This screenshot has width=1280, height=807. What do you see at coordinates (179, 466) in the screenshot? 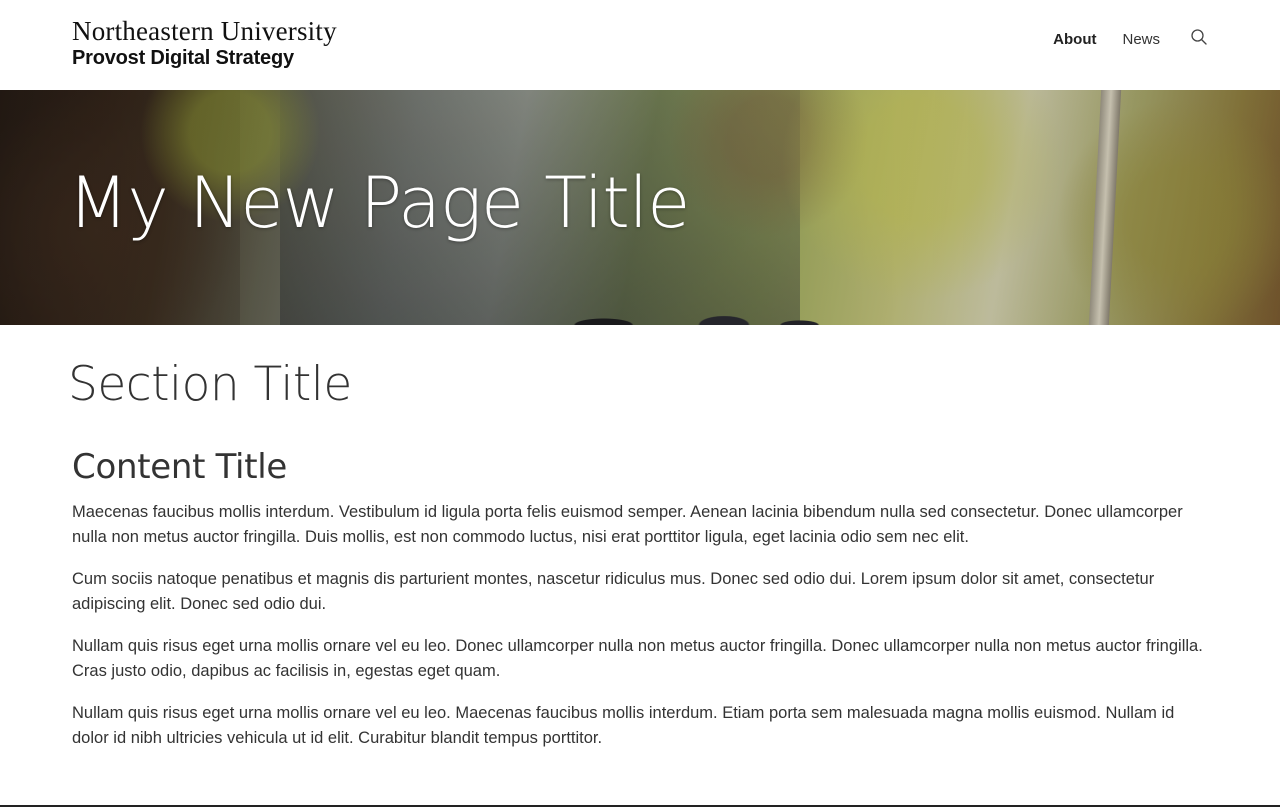
I see `content-title: Content Title` at bounding box center [179, 466].